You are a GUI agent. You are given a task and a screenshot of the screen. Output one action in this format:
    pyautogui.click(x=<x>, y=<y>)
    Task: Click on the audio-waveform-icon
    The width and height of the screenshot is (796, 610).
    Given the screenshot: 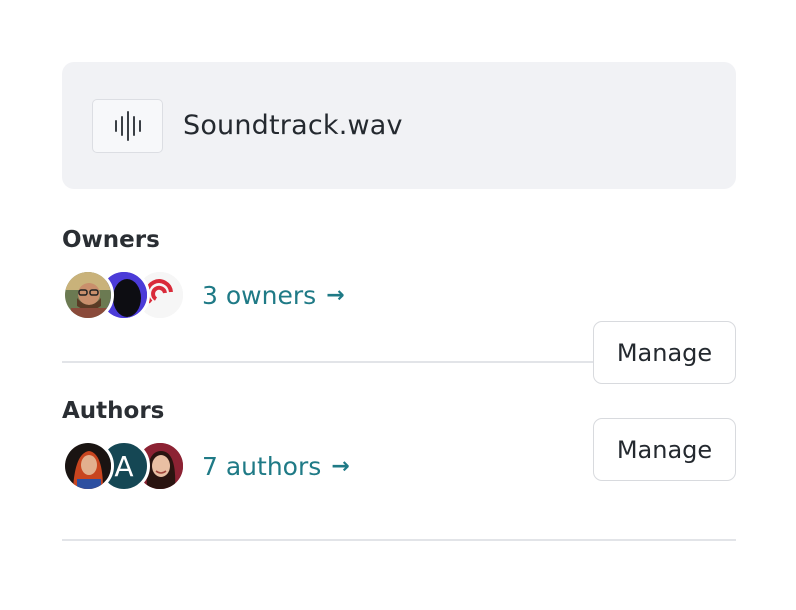 What is the action you would take?
    pyautogui.click(x=127, y=125)
    